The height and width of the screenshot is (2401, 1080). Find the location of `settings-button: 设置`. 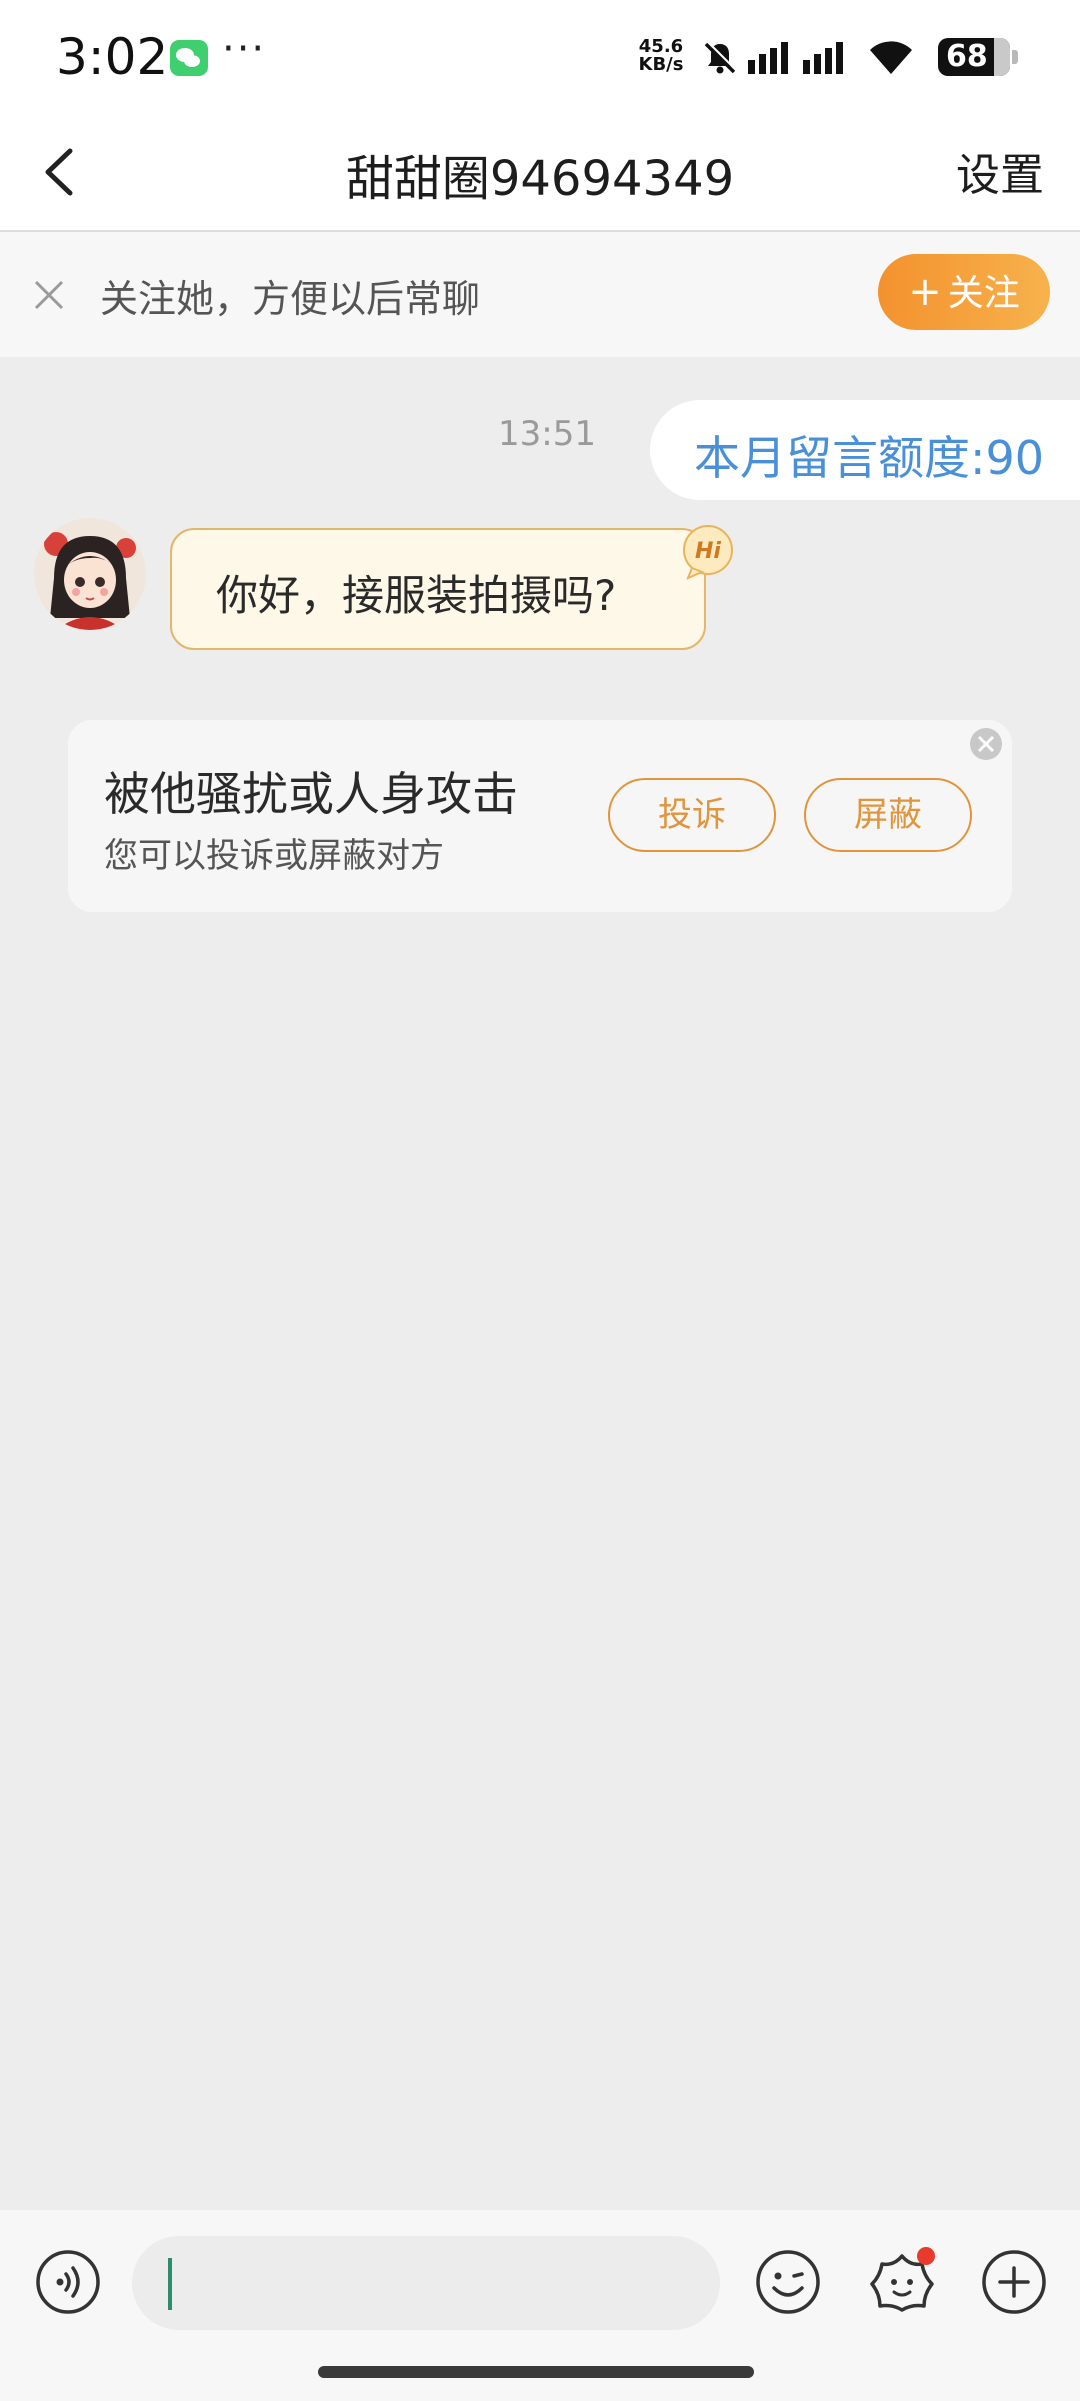

settings-button: 设置 is located at coordinates (1000, 171).